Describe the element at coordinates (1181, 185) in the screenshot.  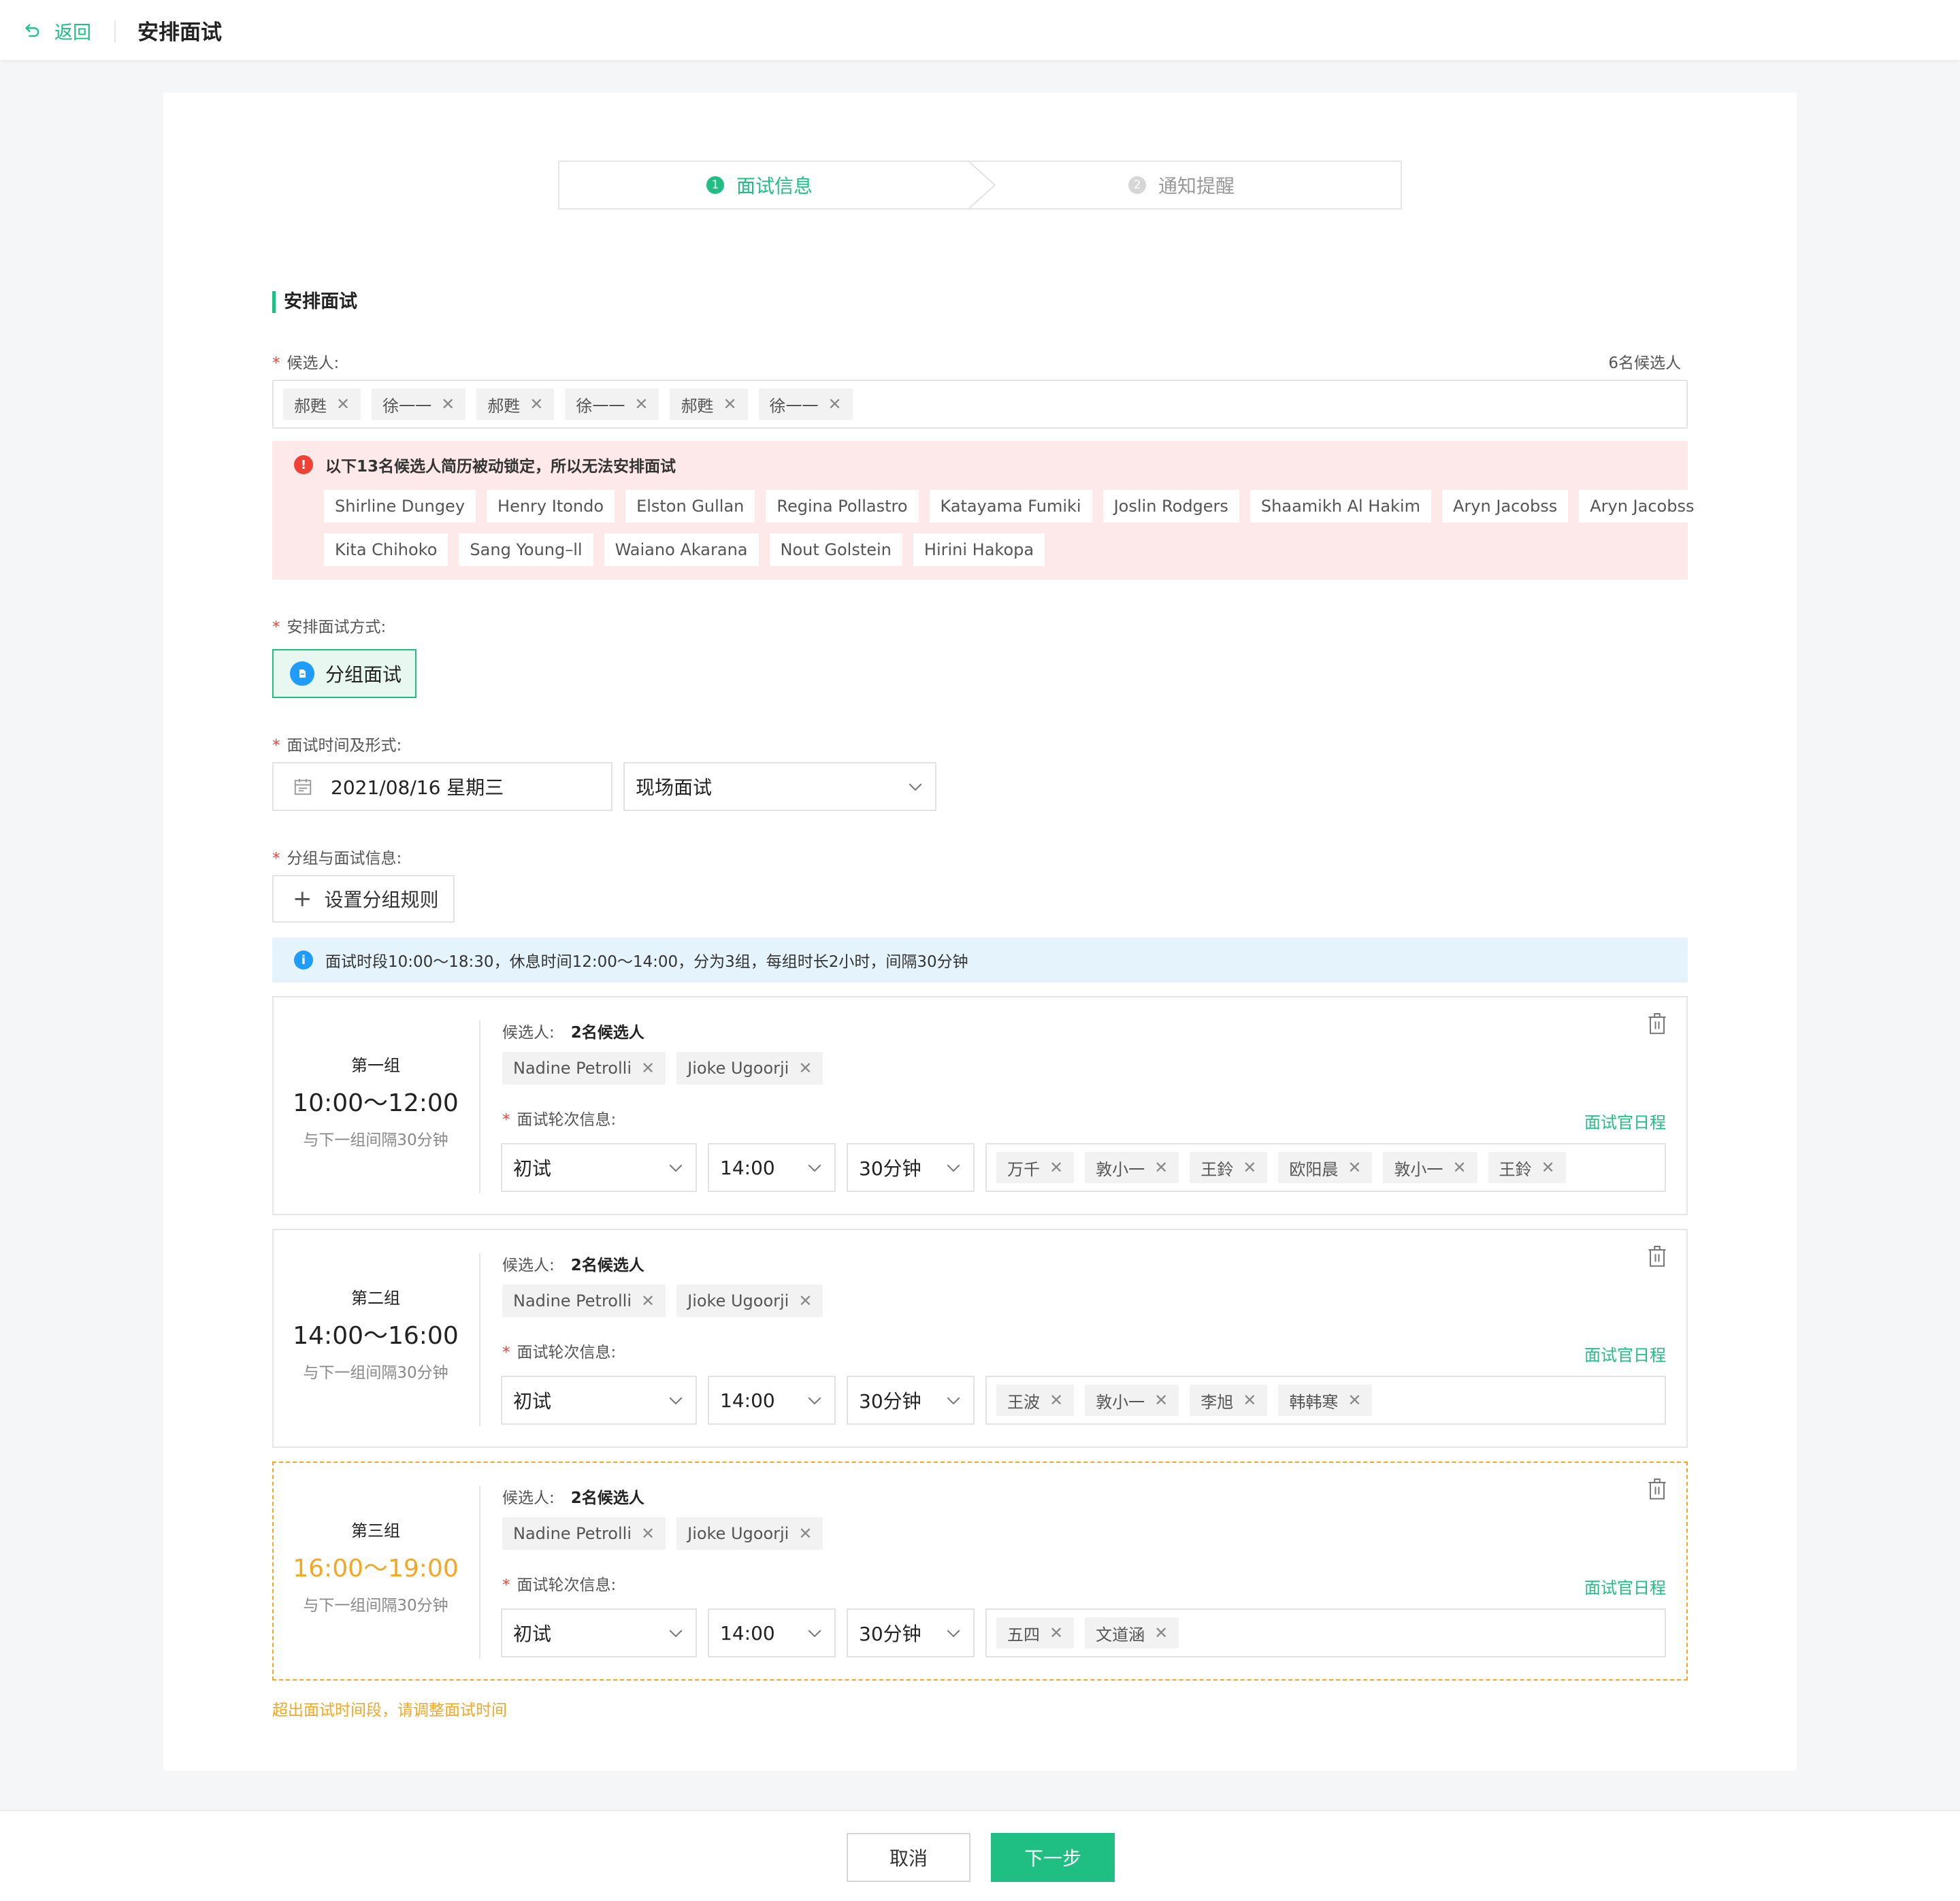
I see `step-notification: 2 通知提醒` at that location.